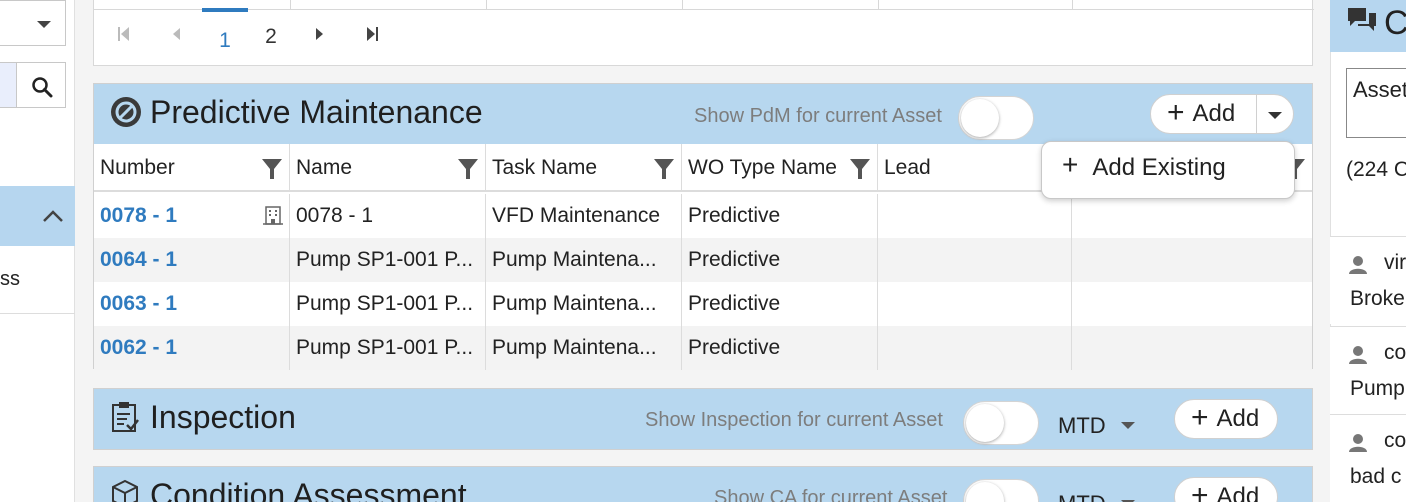 This screenshot has height=502, width=1406. Describe the element at coordinates (225, 30) in the screenshot. I see `page-1: 1` at that location.